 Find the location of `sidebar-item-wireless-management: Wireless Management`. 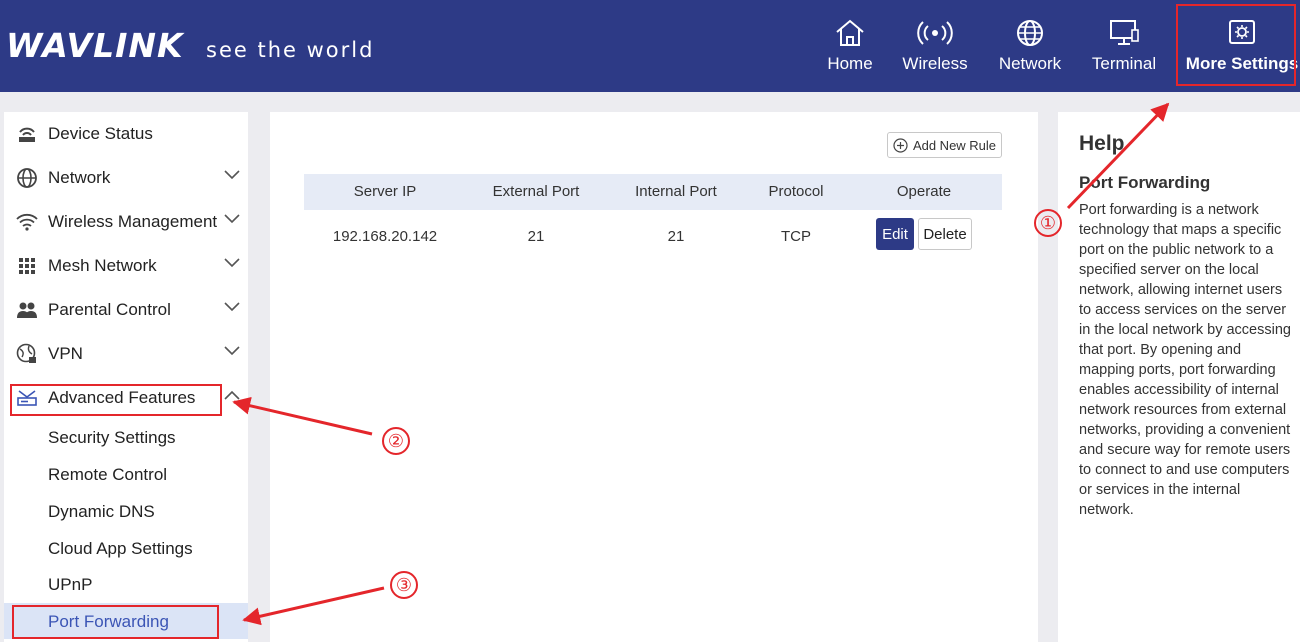

sidebar-item-wireless-management: Wireless Management is located at coordinates (126, 222).